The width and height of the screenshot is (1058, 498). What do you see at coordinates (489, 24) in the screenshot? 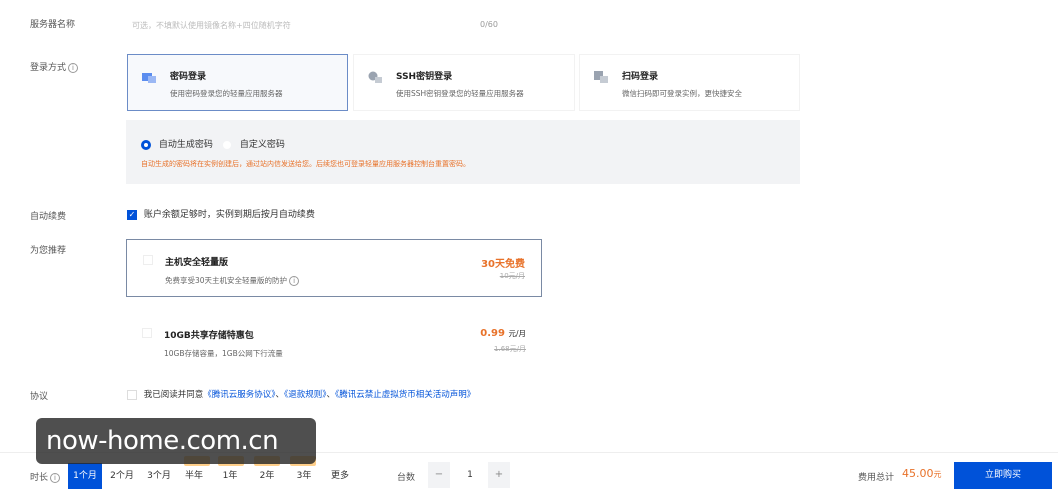
I see `server-name-counter: 0/60` at bounding box center [489, 24].